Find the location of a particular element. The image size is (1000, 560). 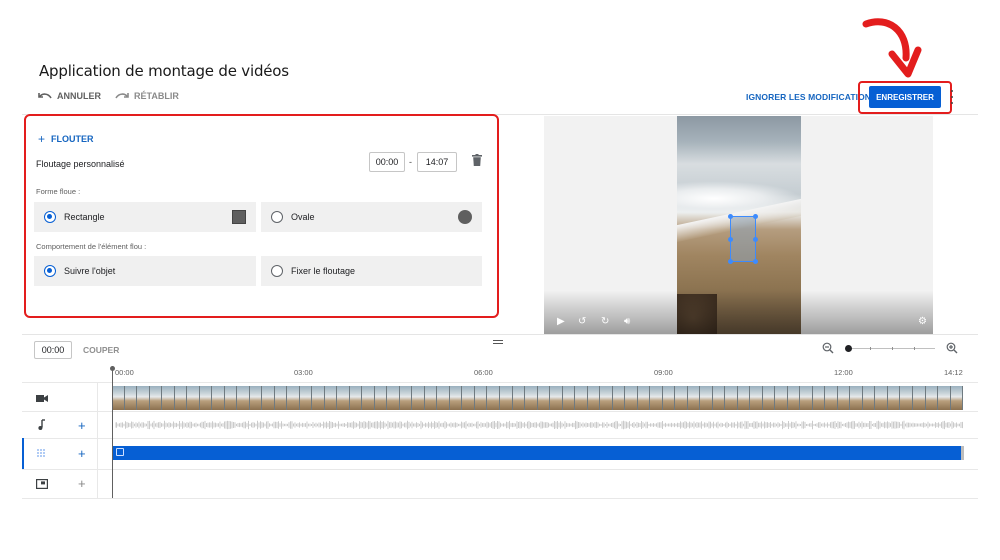

audio-waveform is located at coordinates (539, 425).